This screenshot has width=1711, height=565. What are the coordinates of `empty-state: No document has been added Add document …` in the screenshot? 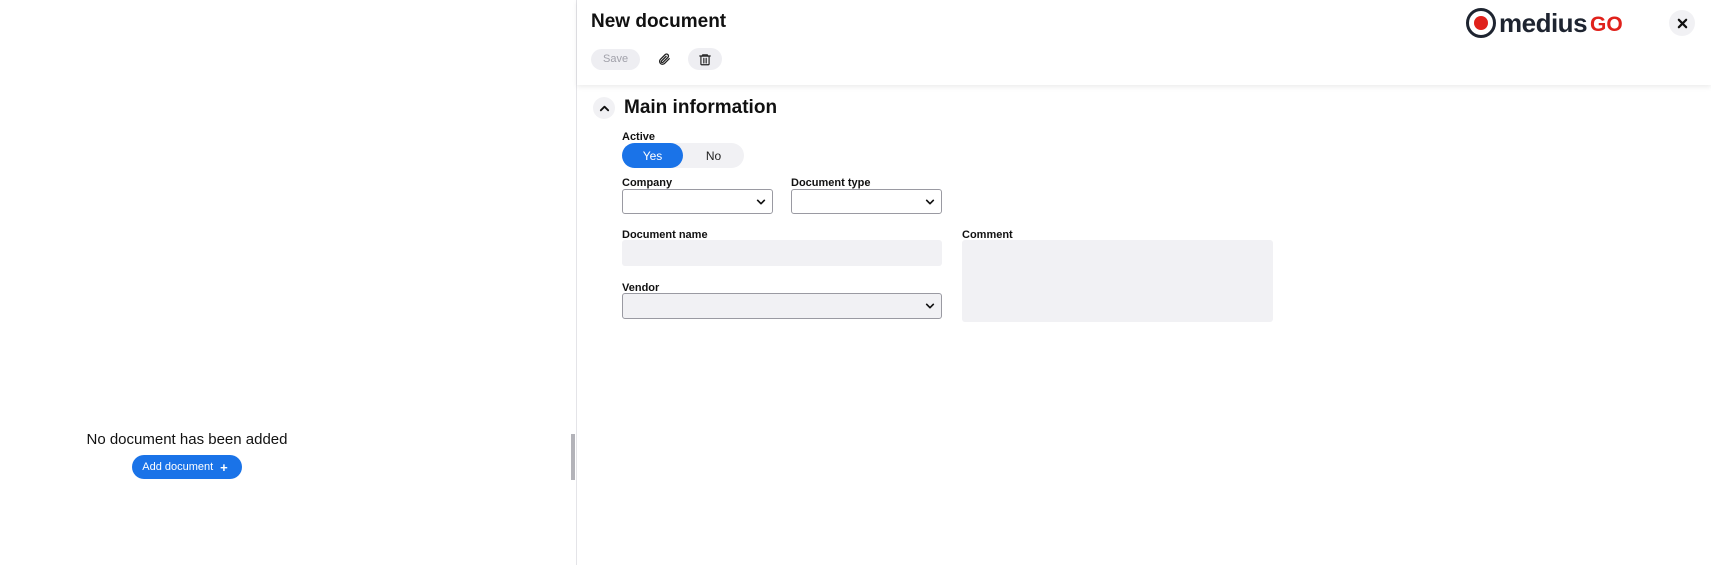 It's located at (187, 455).